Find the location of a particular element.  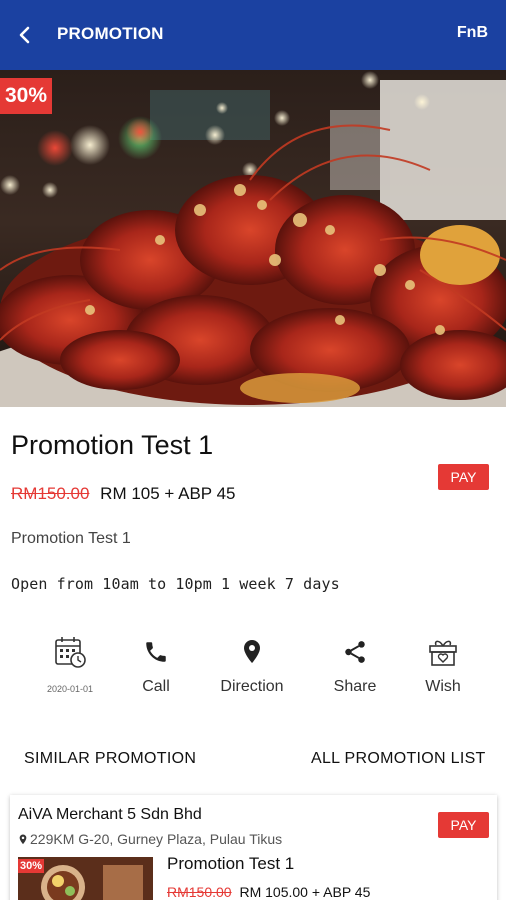

merchant-name: AiVA Merchant 5 Sdn Bhd is located at coordinates (110, 814).